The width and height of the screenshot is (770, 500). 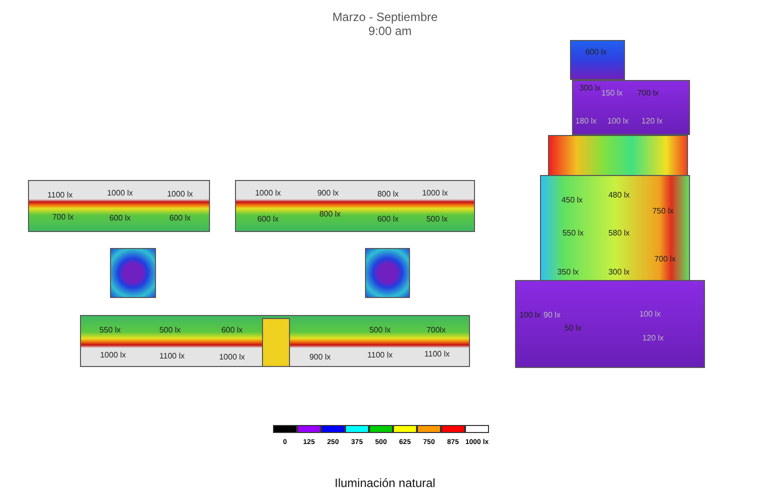 What do you see at coordinates (385, 17) in the screenshot?
I see `chart-title: Marzo - Septiembre` at bounding box center [385, 17].